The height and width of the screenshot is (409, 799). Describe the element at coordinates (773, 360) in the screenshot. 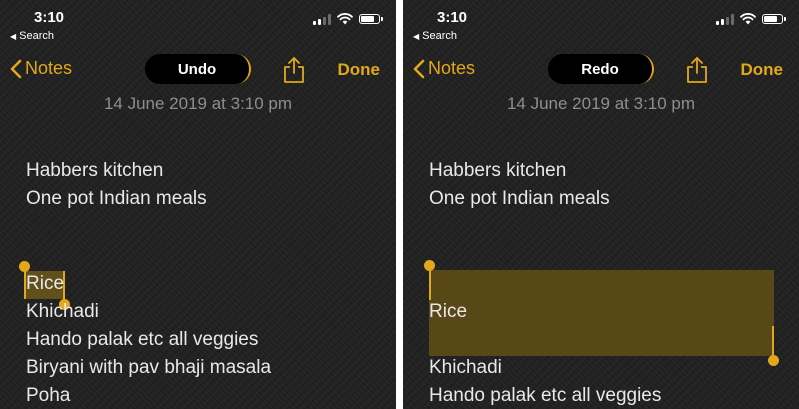

I see `selection-end-knob` at that location.